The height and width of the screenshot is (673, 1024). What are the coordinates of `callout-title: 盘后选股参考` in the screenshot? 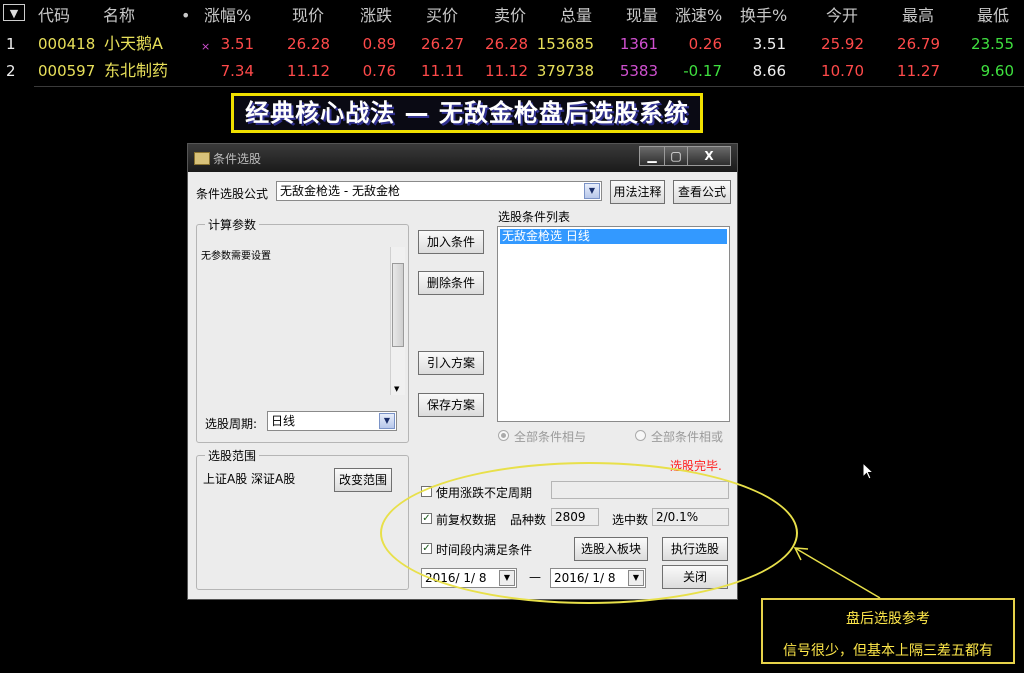 It's located at (888, 619).